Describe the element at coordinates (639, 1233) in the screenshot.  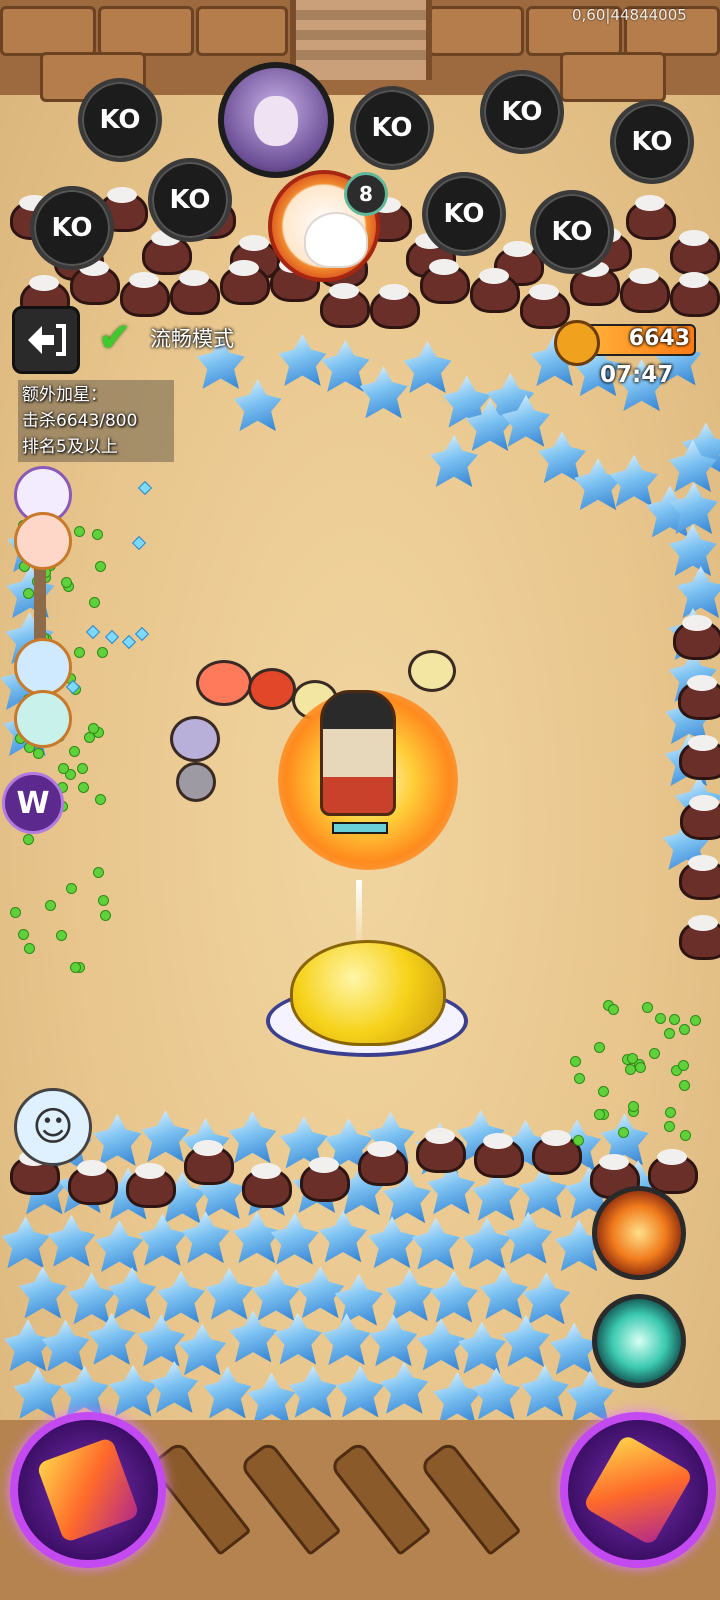
I see `fire-skill-button` at that location.